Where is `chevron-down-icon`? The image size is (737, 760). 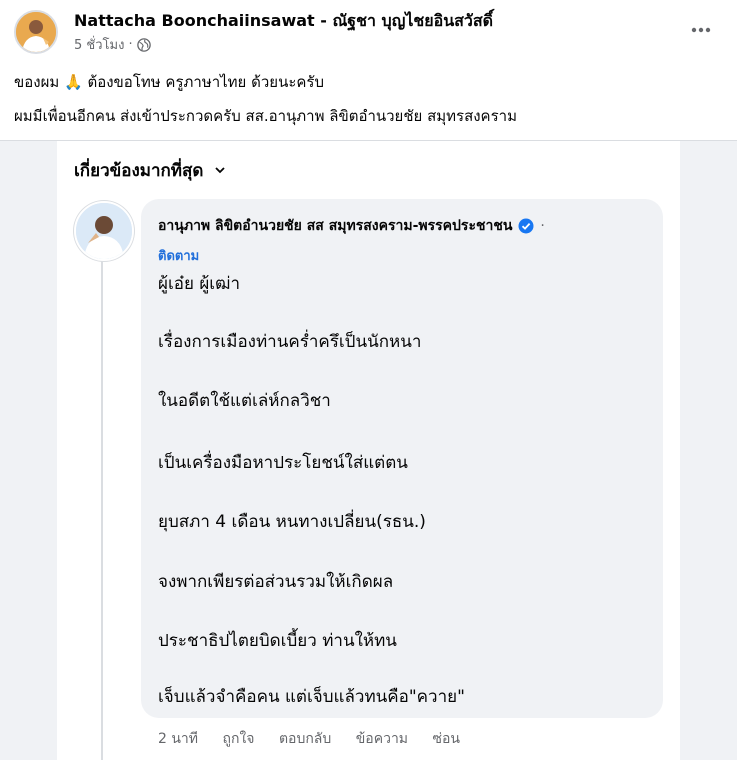
chevron-down-icon is located at coordinates (220, 170).